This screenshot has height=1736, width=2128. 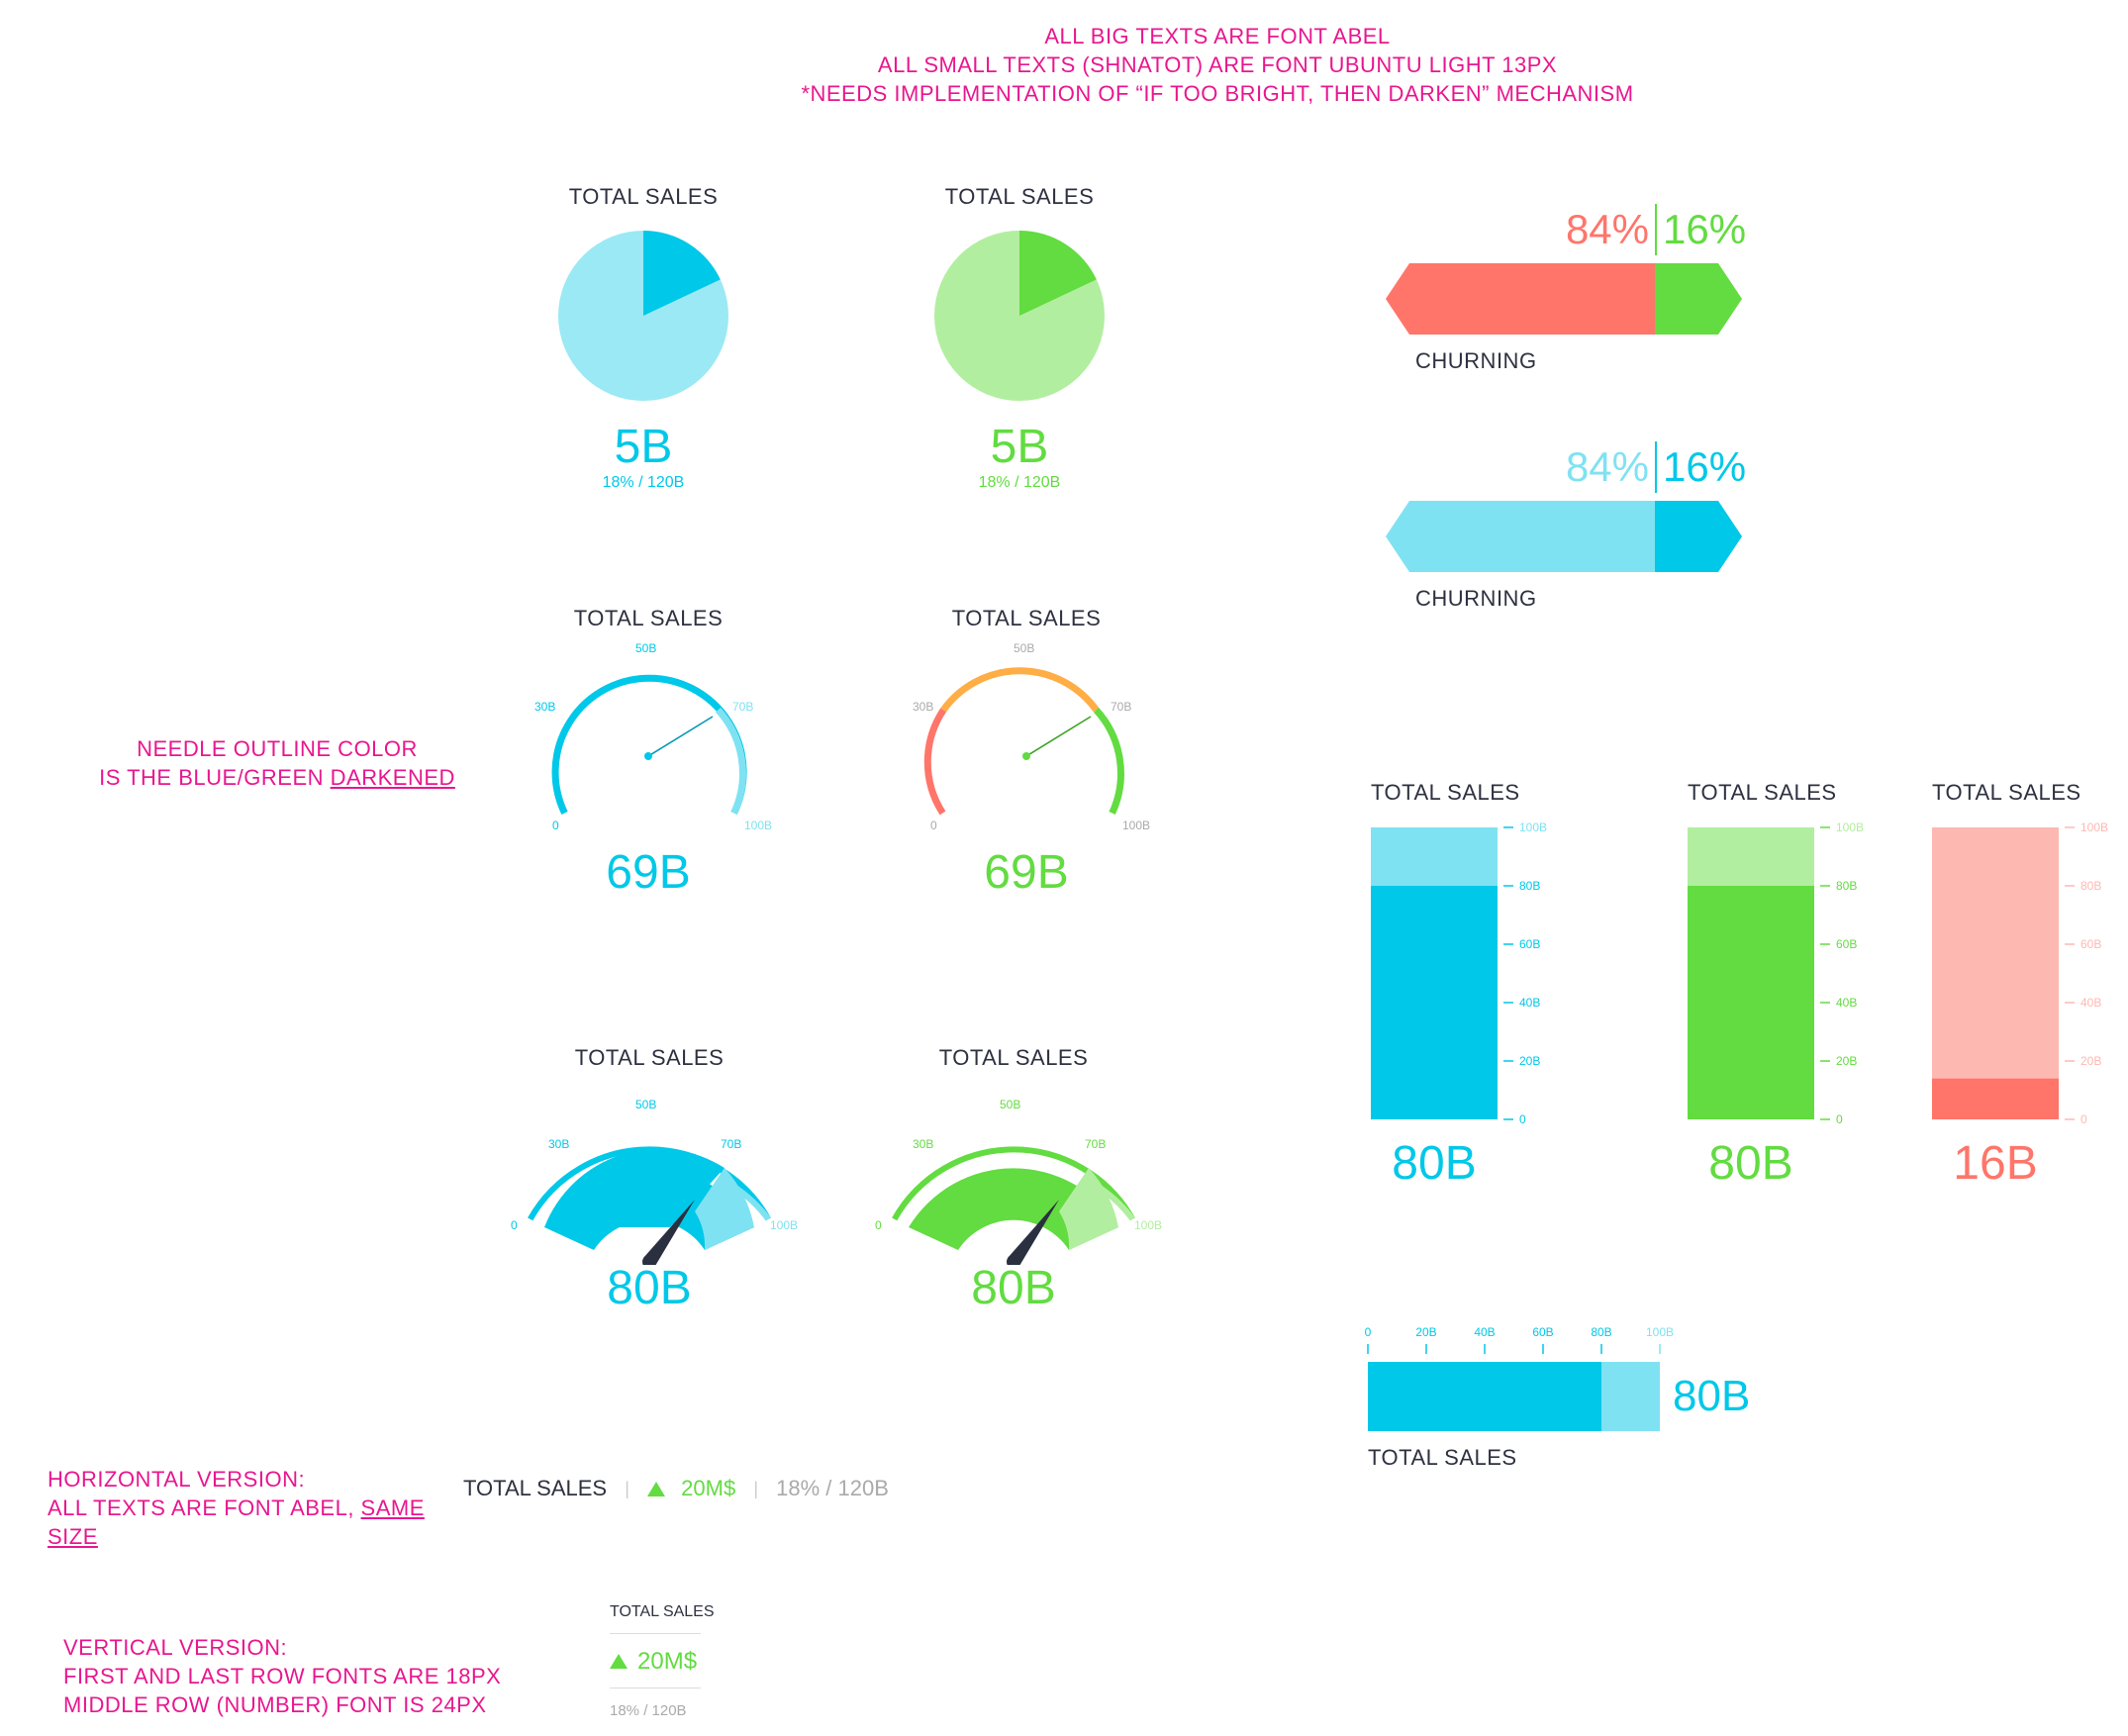 I want to click on speedometer-blue: TOTAL SALES 0 30B 50B 70B 100B 80B, so click(x=650, y=1180).